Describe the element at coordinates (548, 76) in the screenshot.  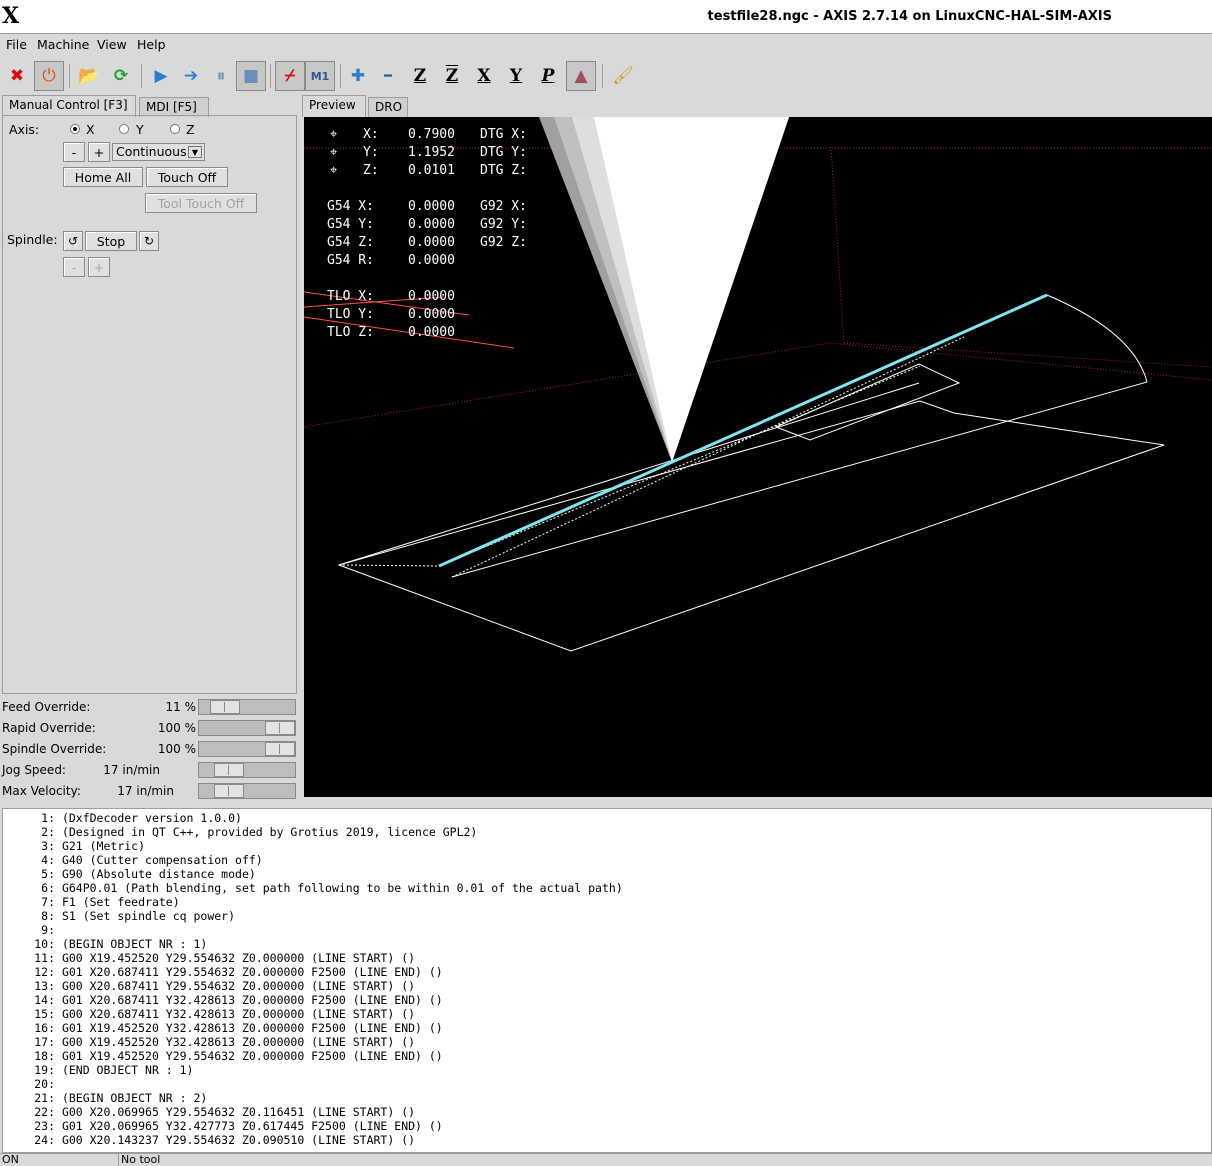
I see `view-p-icon: P` at that location.